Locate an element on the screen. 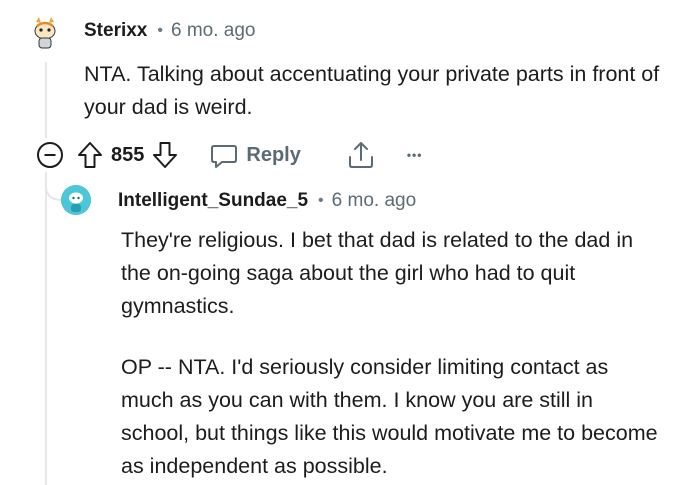  share-icon is located at coordinates (360, 155).